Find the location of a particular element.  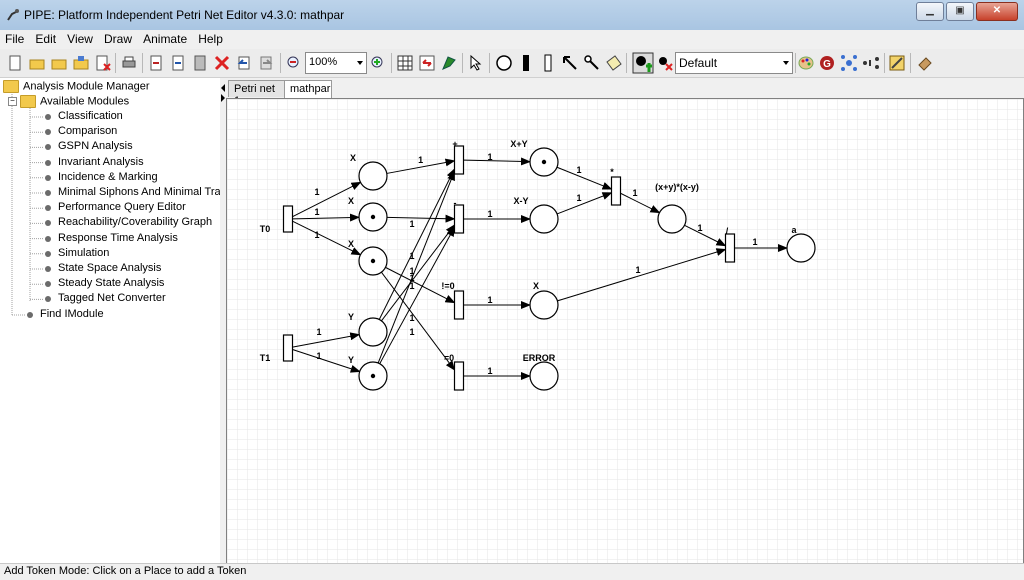

menu-animate: Animate is located at coordinates (165, 38).